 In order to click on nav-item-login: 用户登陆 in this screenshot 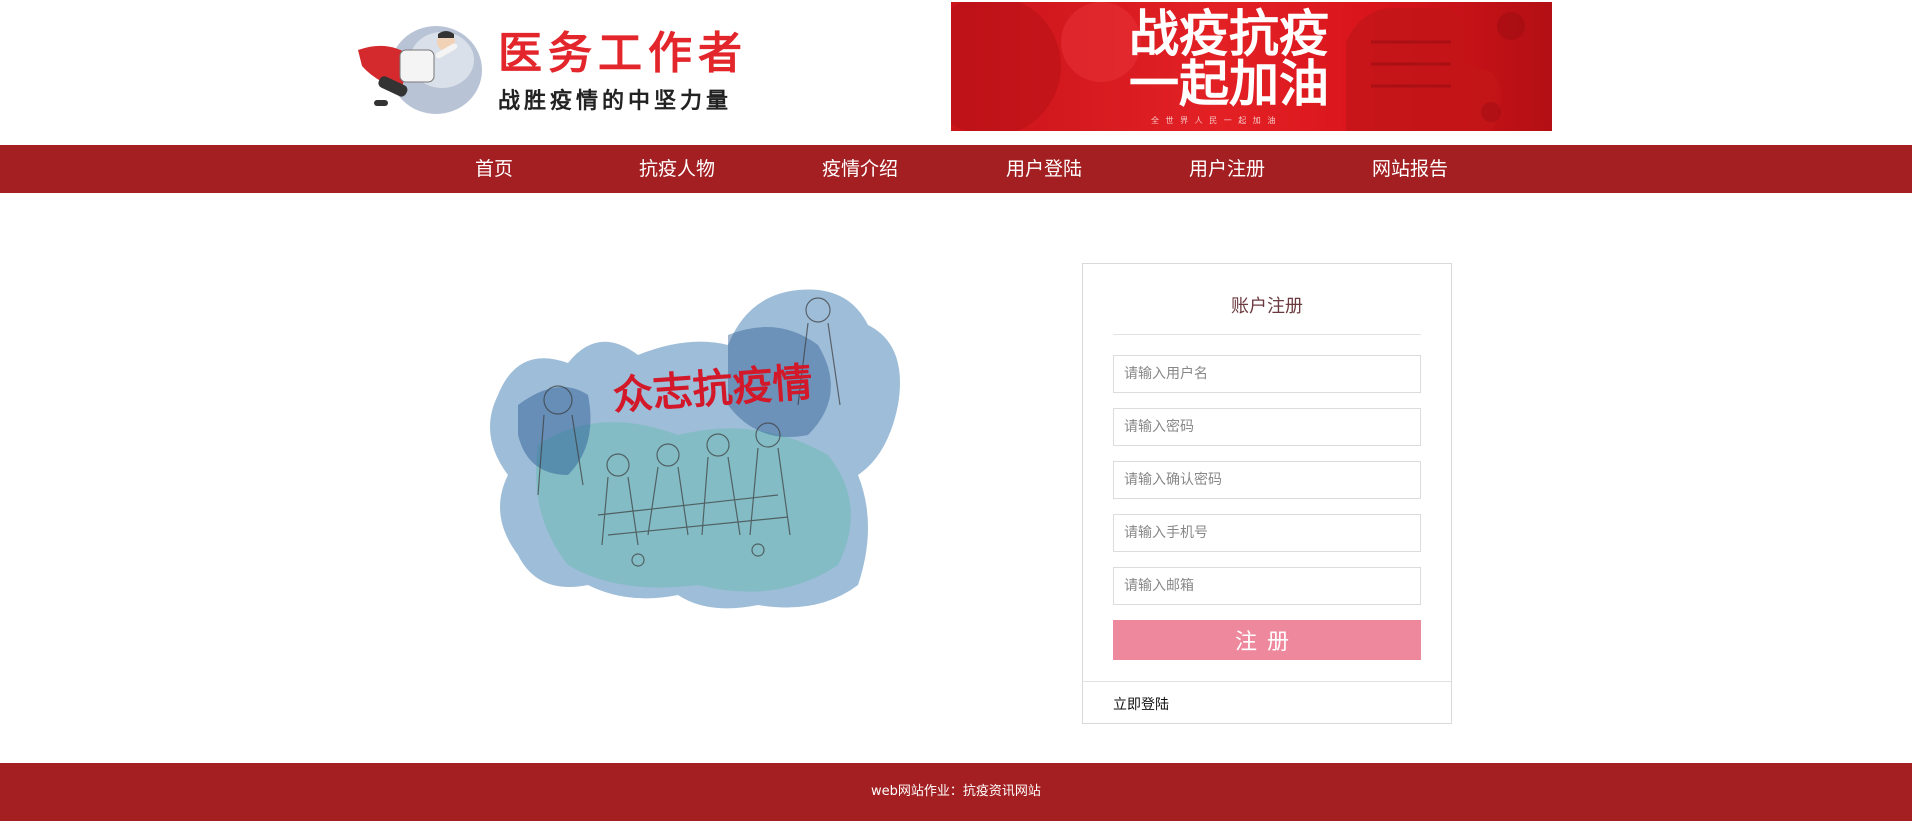, I will do `click(1044, 169)`.